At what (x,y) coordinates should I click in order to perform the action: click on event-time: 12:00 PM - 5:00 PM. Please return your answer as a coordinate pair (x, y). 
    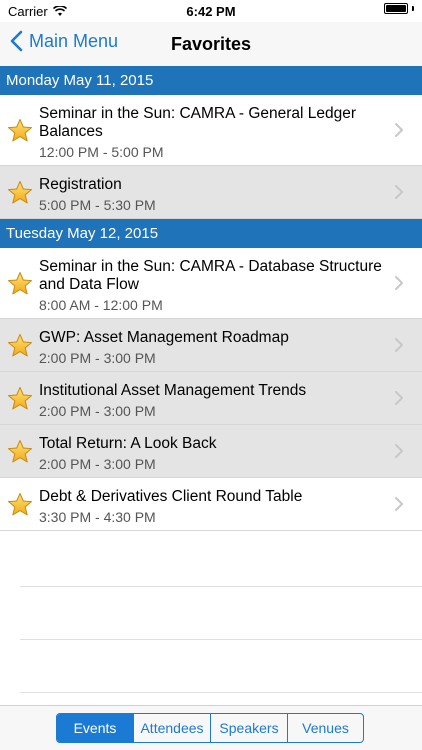
    Looking at the image, I should click on (101, 152).